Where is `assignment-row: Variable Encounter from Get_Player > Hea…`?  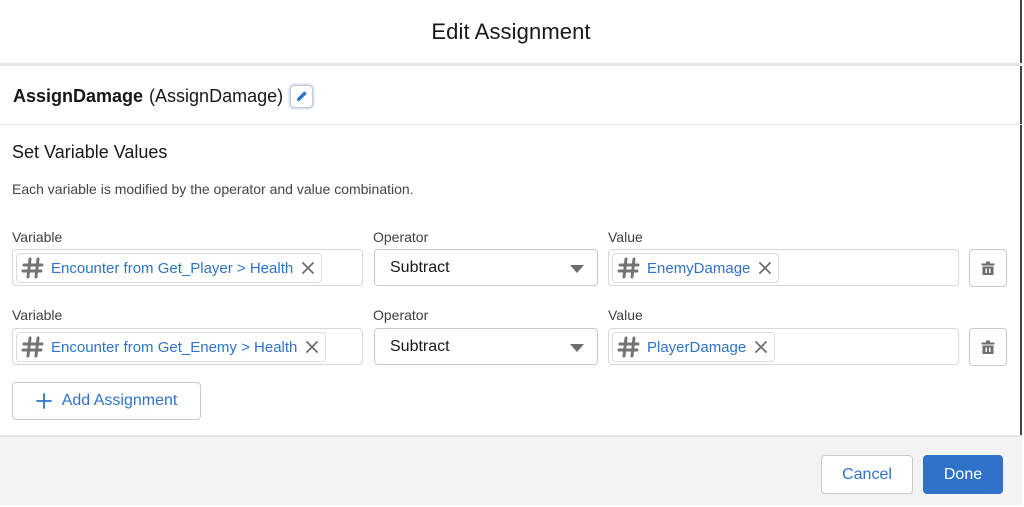 assignment-row: Variable Encounter from Get_Player > Hea… is located at coordinates (511, 264).